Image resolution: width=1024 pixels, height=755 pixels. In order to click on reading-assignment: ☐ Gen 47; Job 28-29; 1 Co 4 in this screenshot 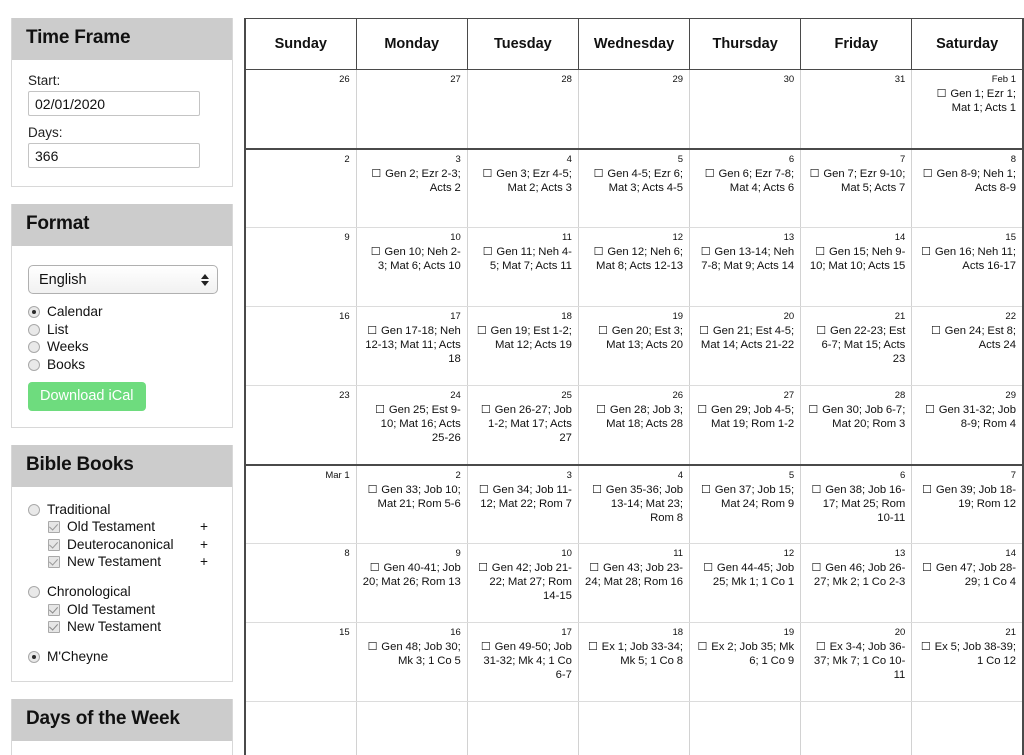, I will do `click(967, 575)`.